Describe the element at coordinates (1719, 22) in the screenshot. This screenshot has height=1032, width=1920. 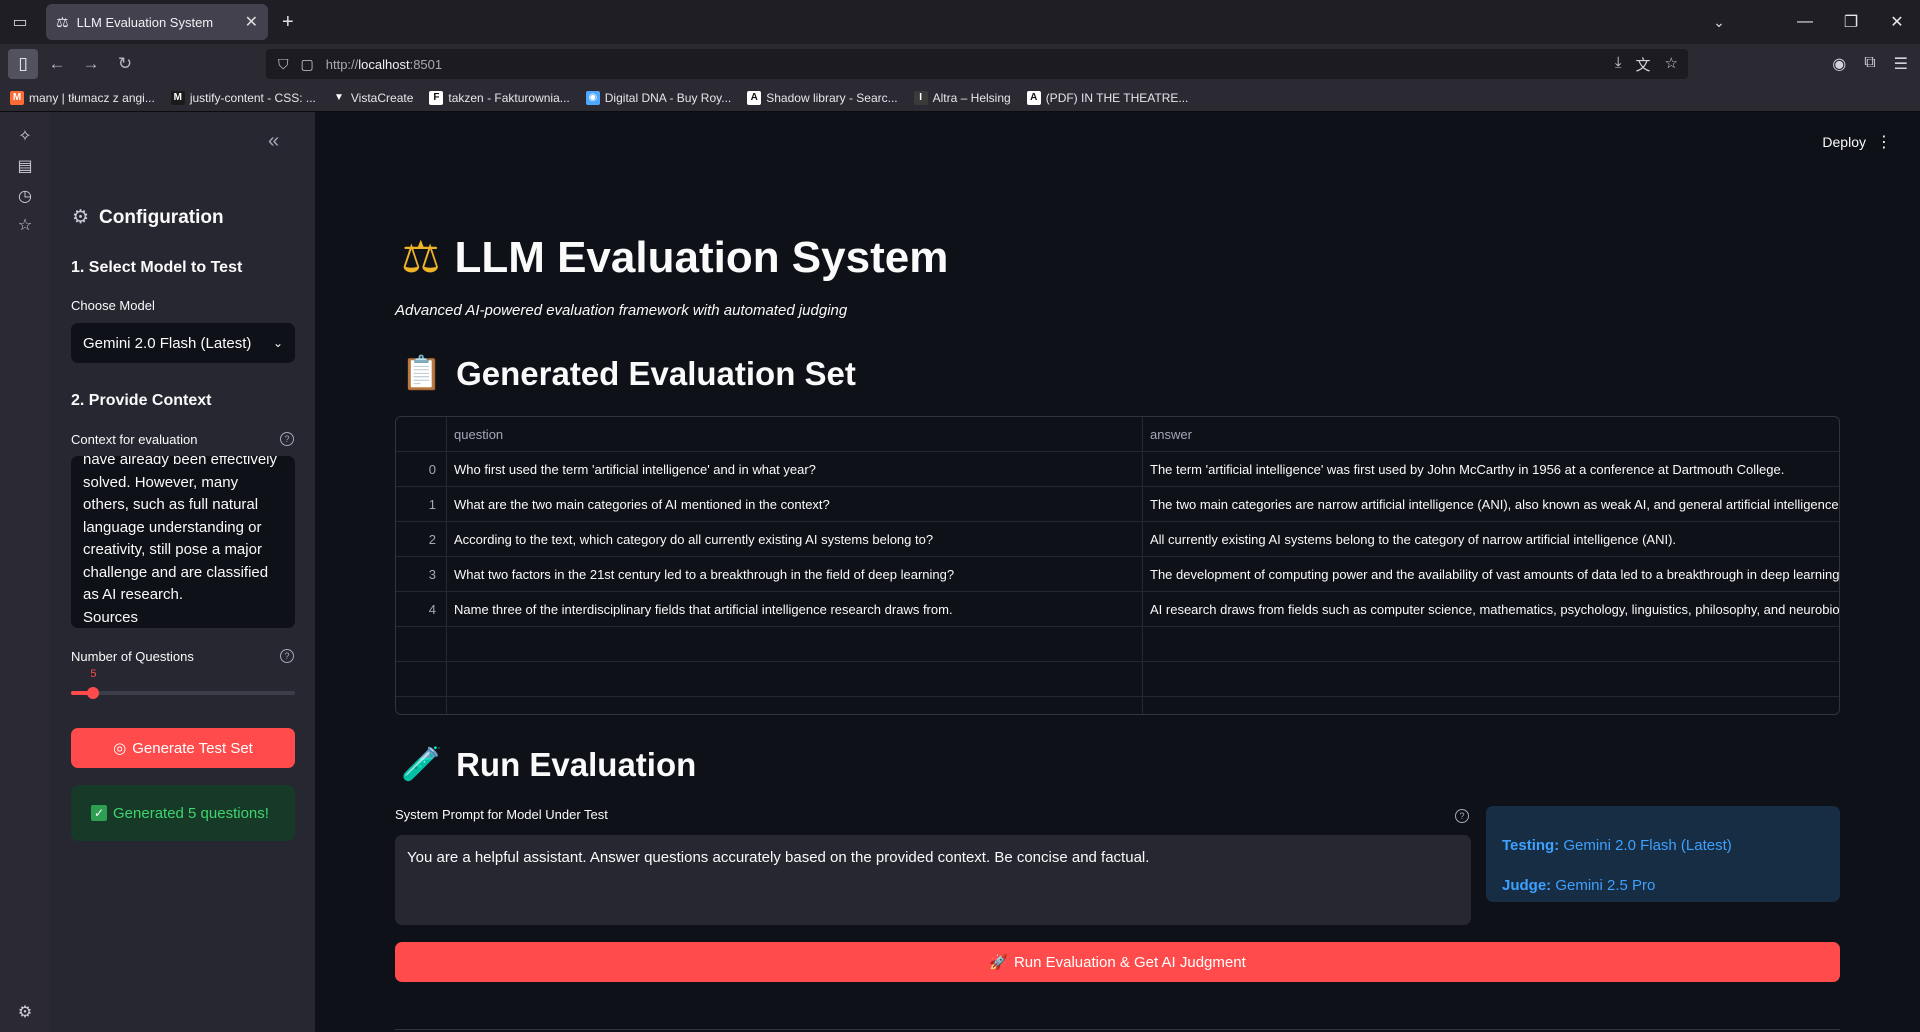
I see `list-tabs-icon: ⌄` at that location.